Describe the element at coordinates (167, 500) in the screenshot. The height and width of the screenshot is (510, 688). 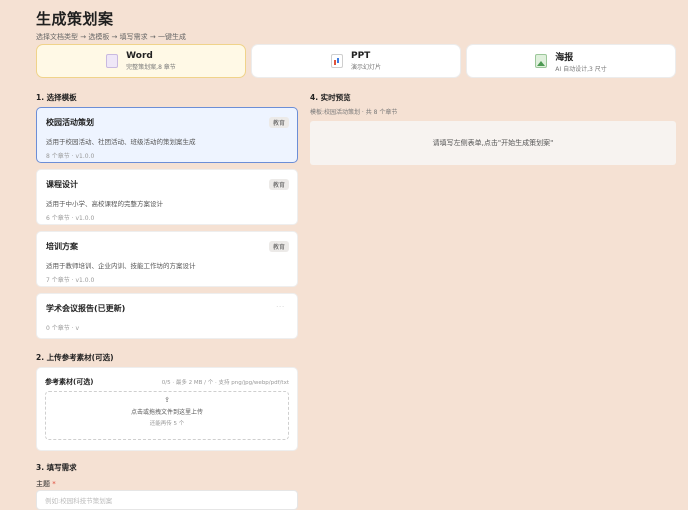
I see `topic-input: 例如:校园科技节策划案` at that location.